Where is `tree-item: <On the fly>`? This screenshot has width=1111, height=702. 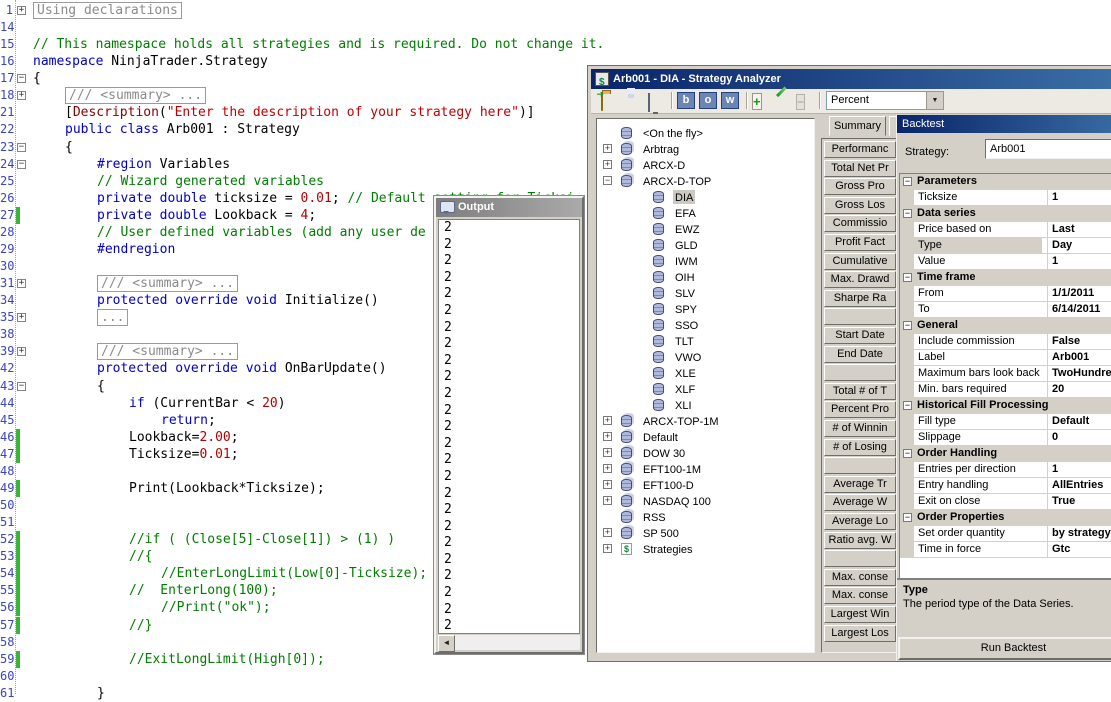 tree-item: <On the fly> is located at coordinates (705, 133).